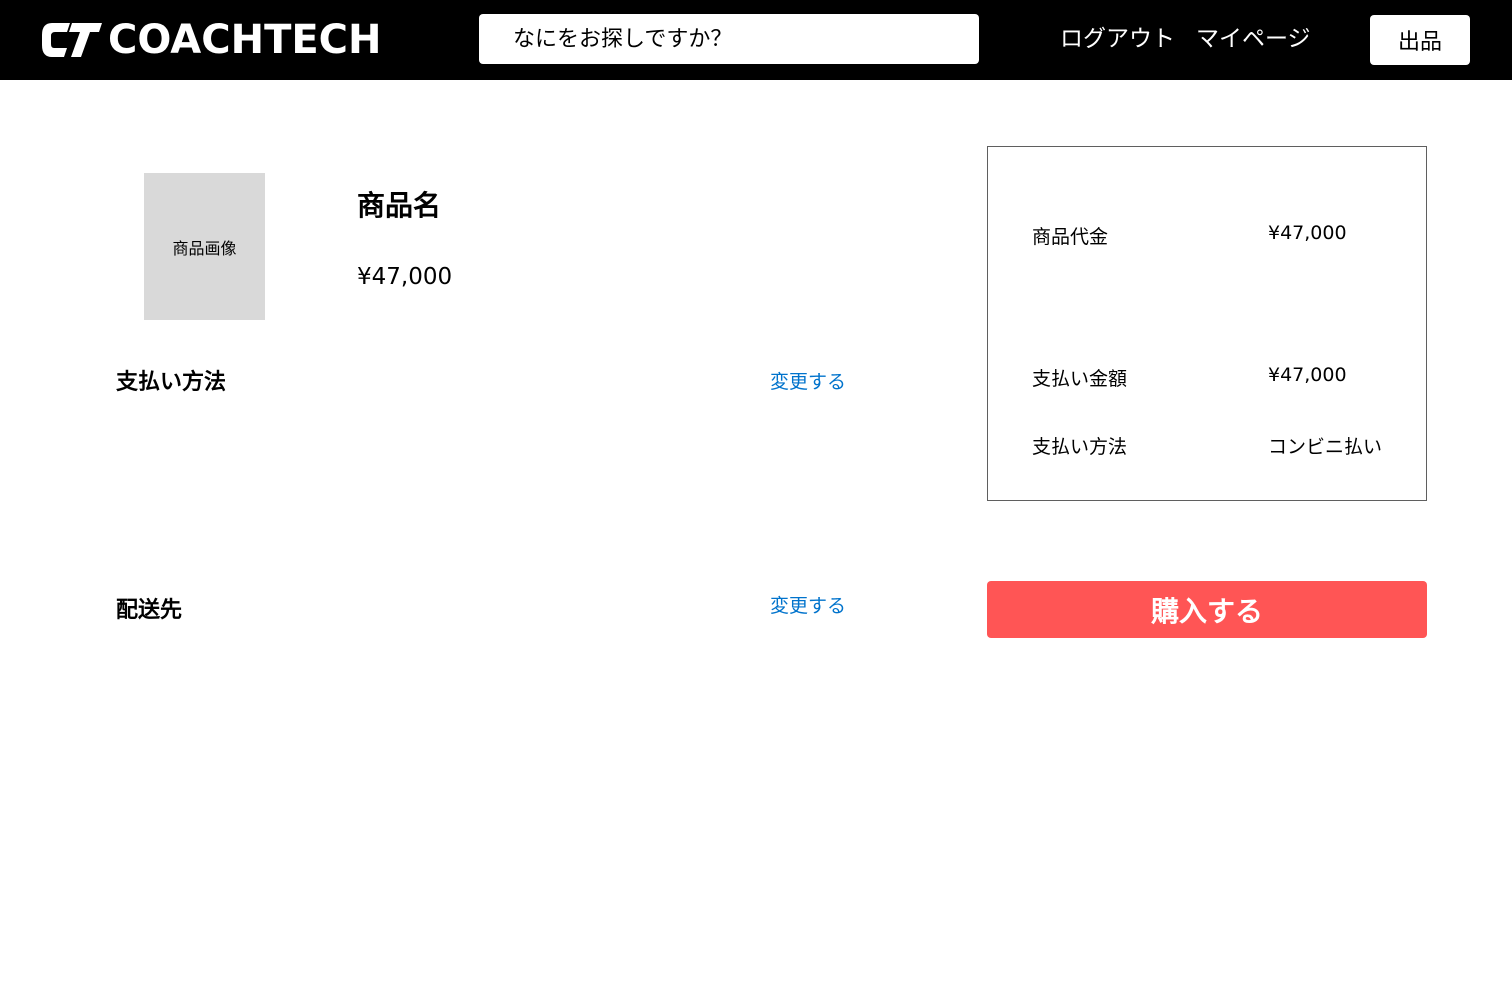 The height and width of the screenshot is (982, 1512). I want to click on payment-method-title: 支払い方法, so click(171, 382).